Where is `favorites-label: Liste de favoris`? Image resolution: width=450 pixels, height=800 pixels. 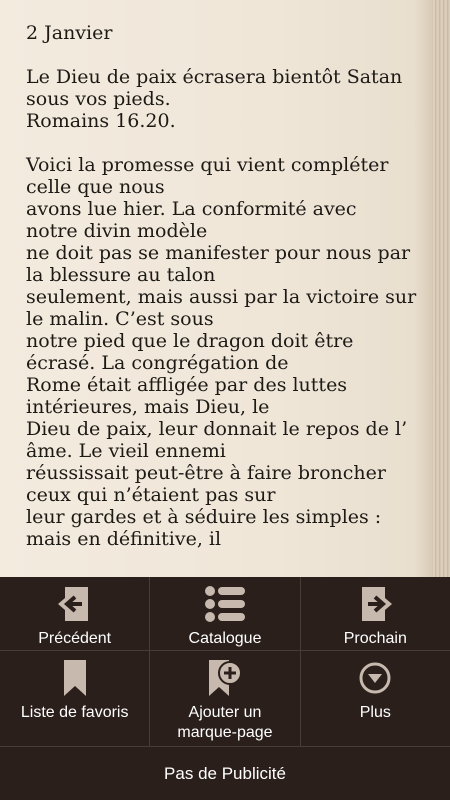 favorites-label: Liste de favoris is located at coordinates (74, 712).